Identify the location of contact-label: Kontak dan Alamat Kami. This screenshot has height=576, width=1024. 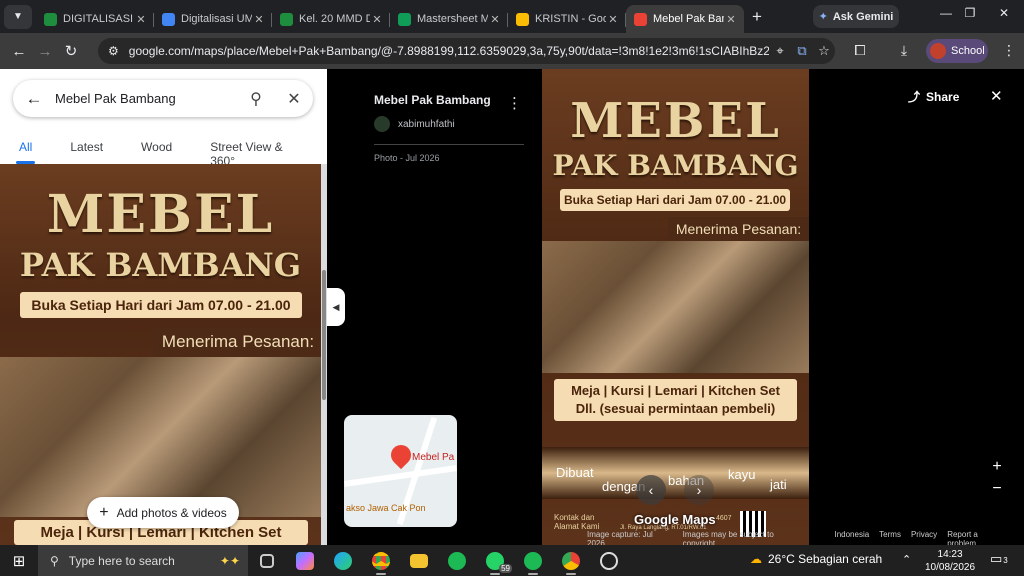
(577, 522).